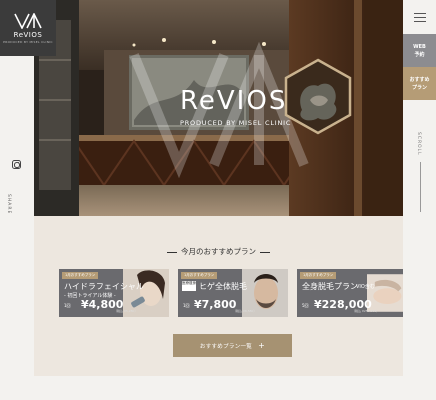  I want to click on instagram-icon, so click(16, 164).